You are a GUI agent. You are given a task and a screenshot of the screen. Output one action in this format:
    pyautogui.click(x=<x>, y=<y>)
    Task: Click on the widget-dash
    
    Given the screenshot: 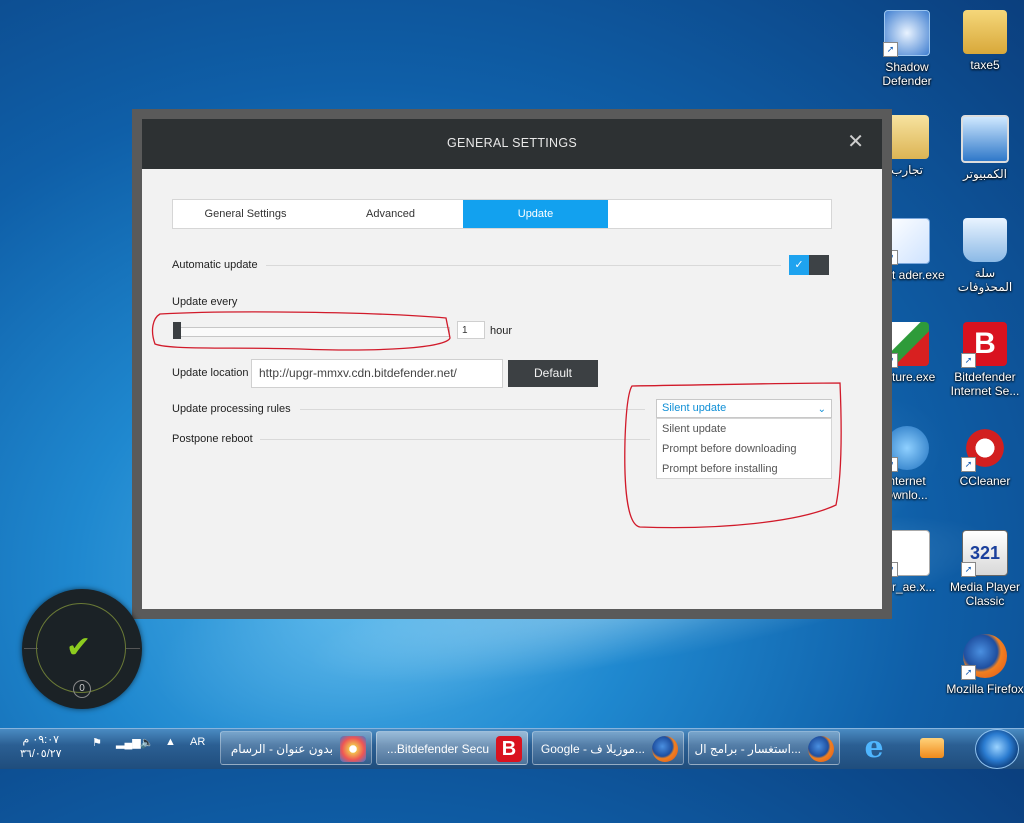 What is the action you would take?
    pyautogui.click(x=133, y=648)
    